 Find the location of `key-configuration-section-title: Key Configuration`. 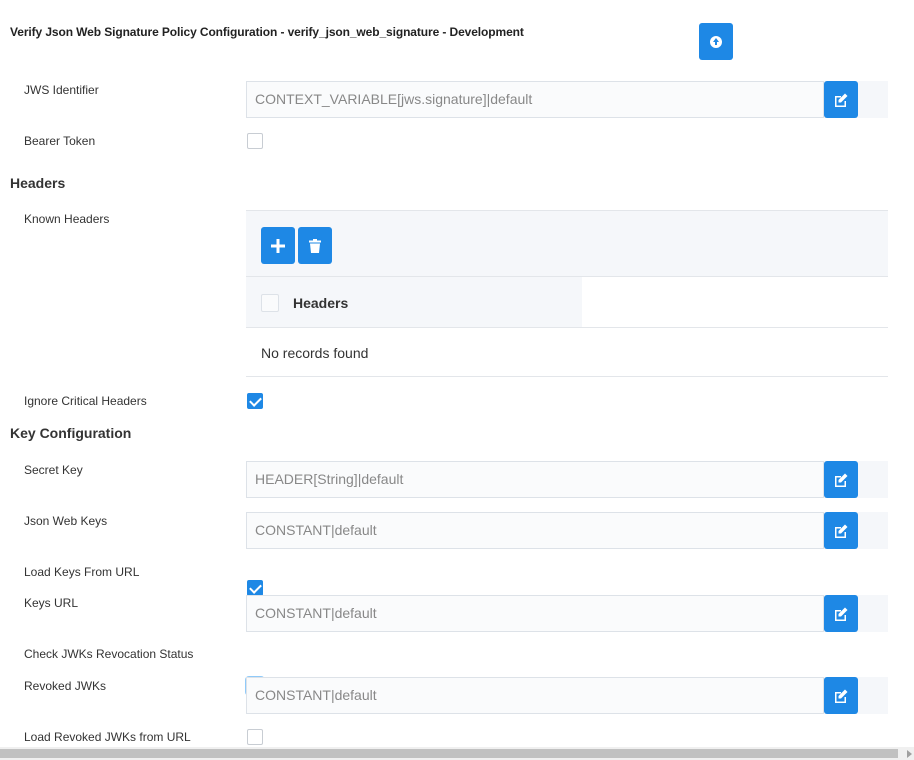

key-configuration-section-title: Key Configuration is located at coordinates (71, 433).